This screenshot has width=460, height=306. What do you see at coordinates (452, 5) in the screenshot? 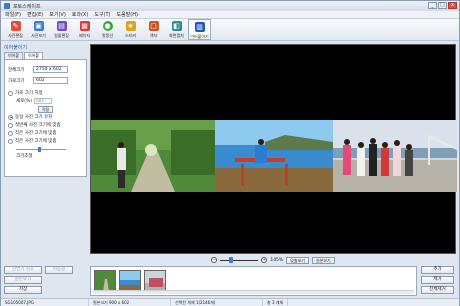
I see `close-button: x` at bounding box center [452, 5].